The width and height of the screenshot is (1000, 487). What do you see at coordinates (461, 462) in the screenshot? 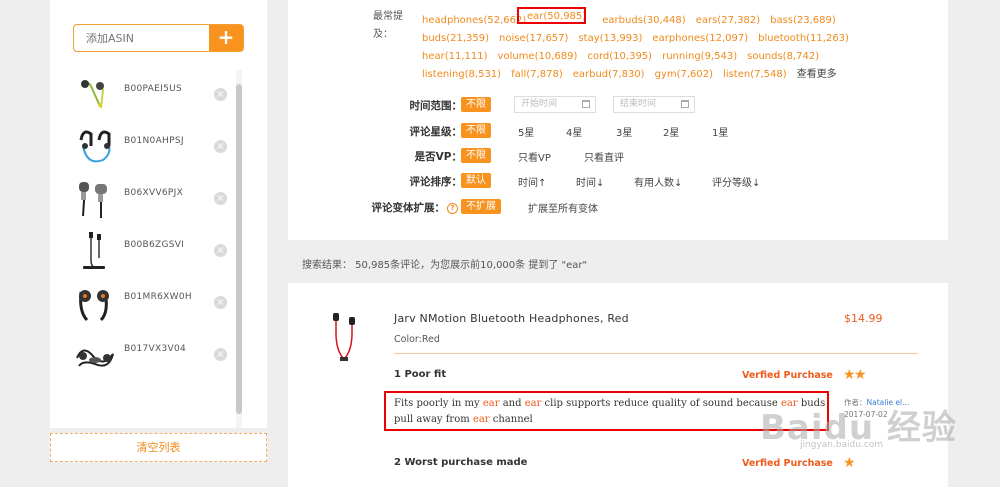
I see `review-title: 2 Worst purchase made` at bounding box center [461, 462].